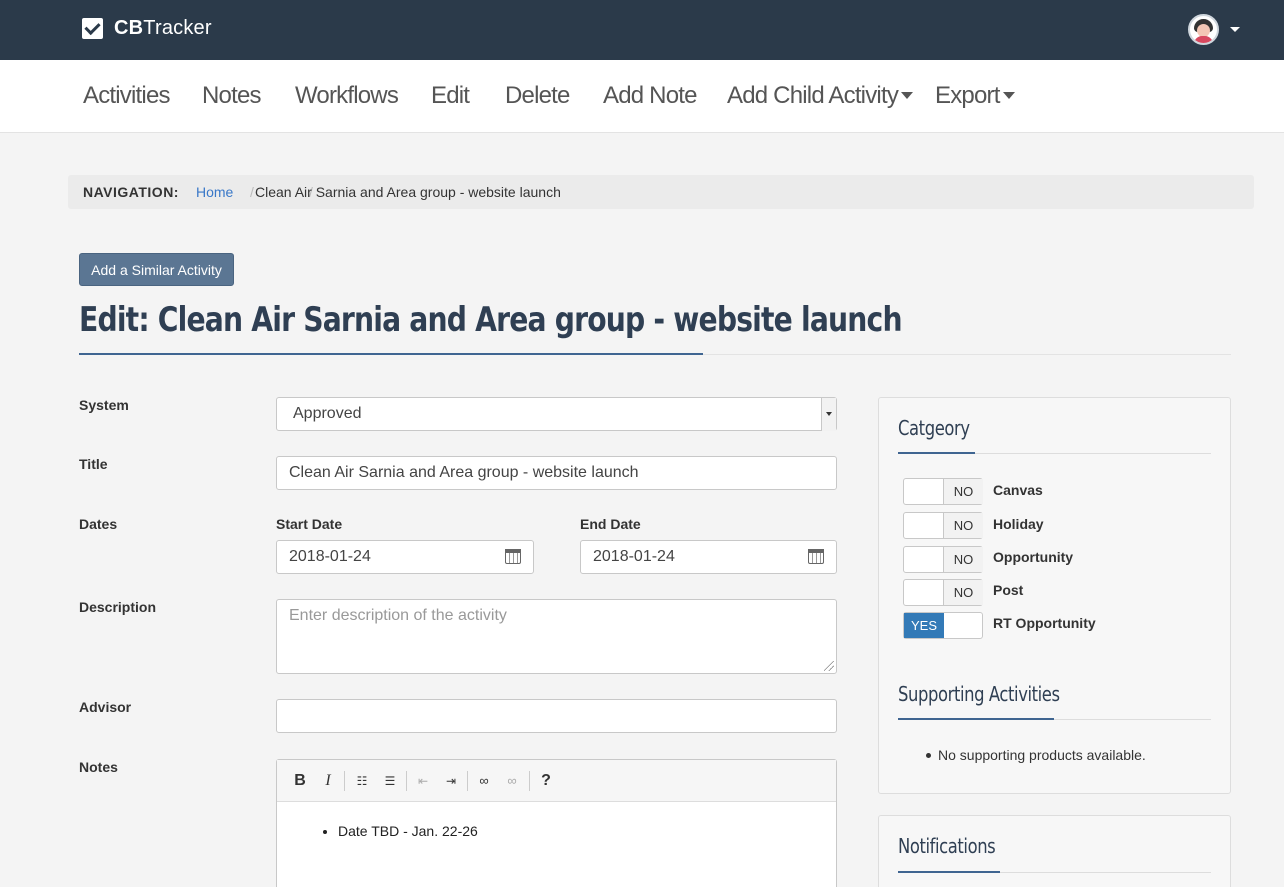  Describe the element at coordinates (309, 524) in the screenshot. I see `start-date-label: Start Date` at that location.